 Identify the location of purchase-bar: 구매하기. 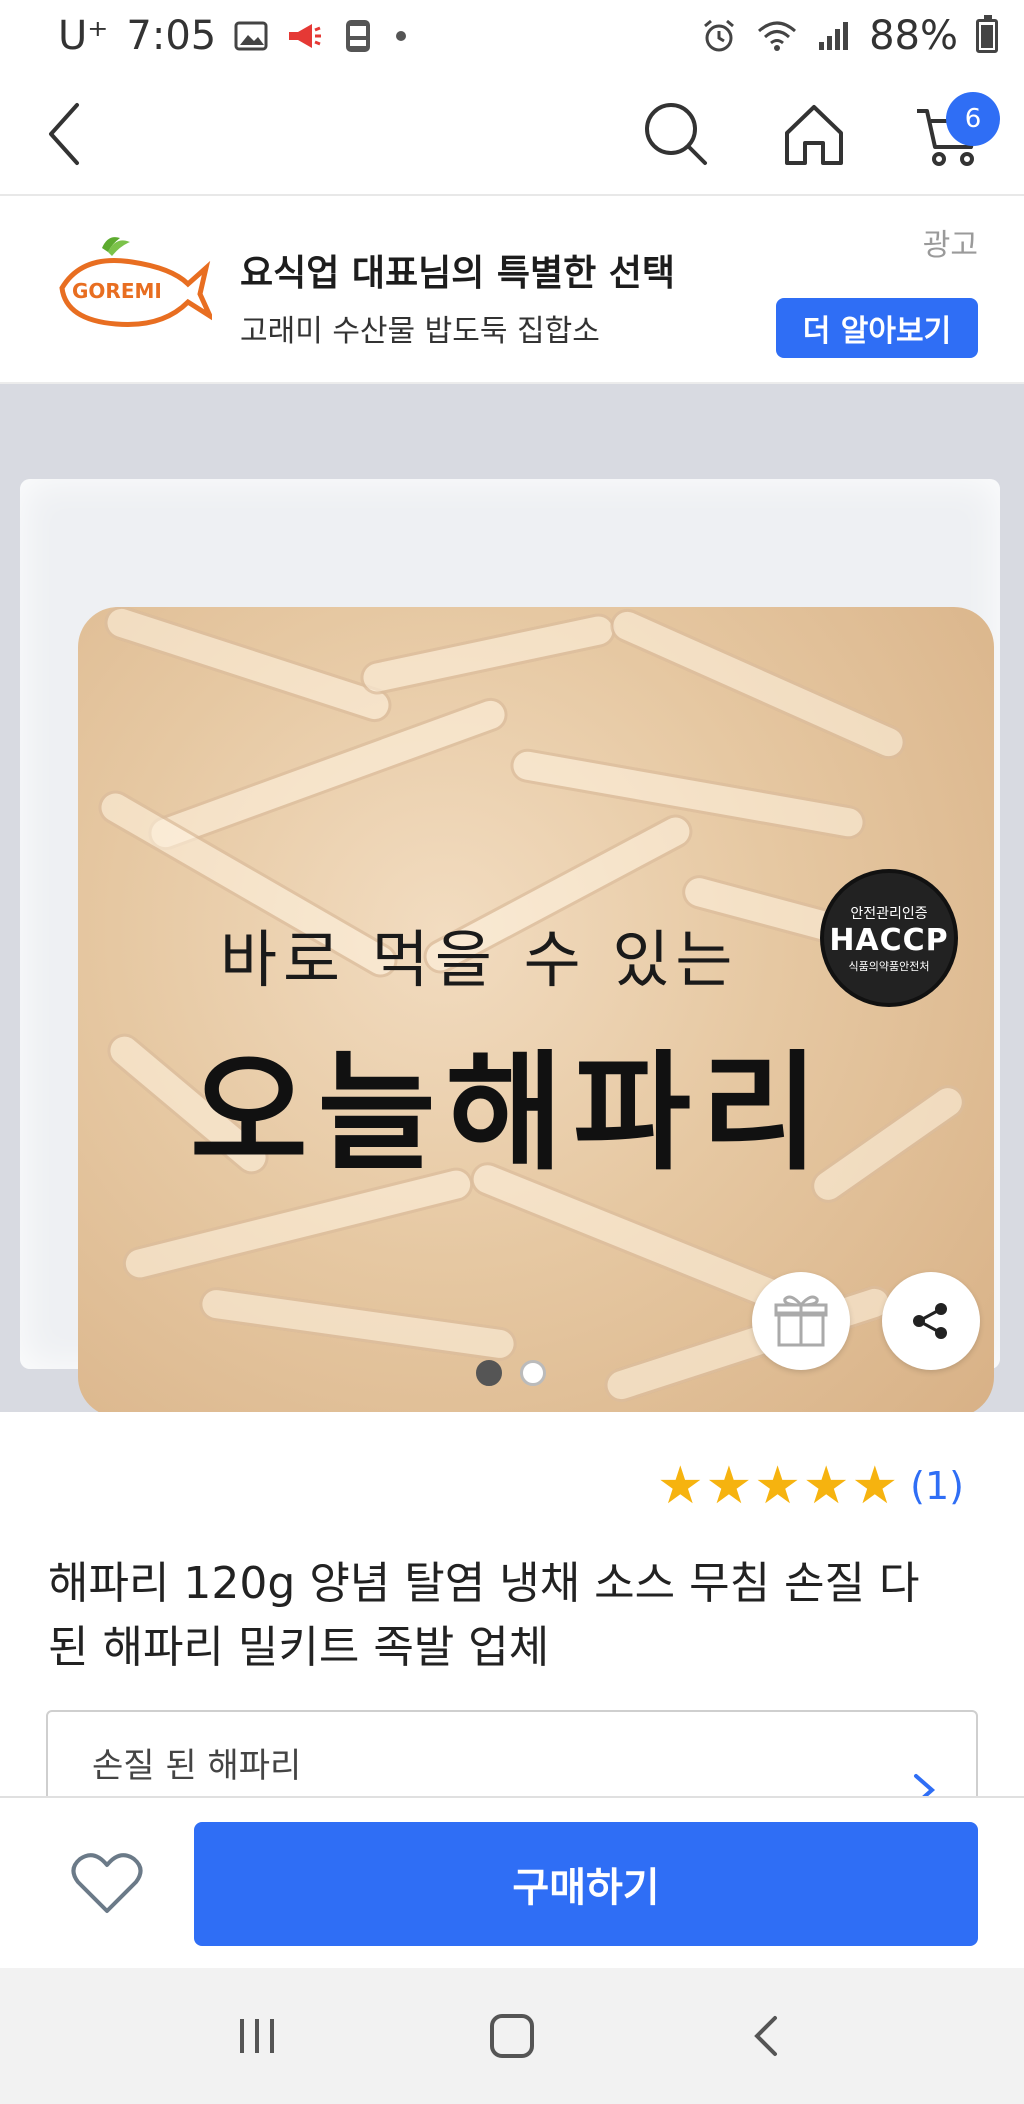
(512, 1882).